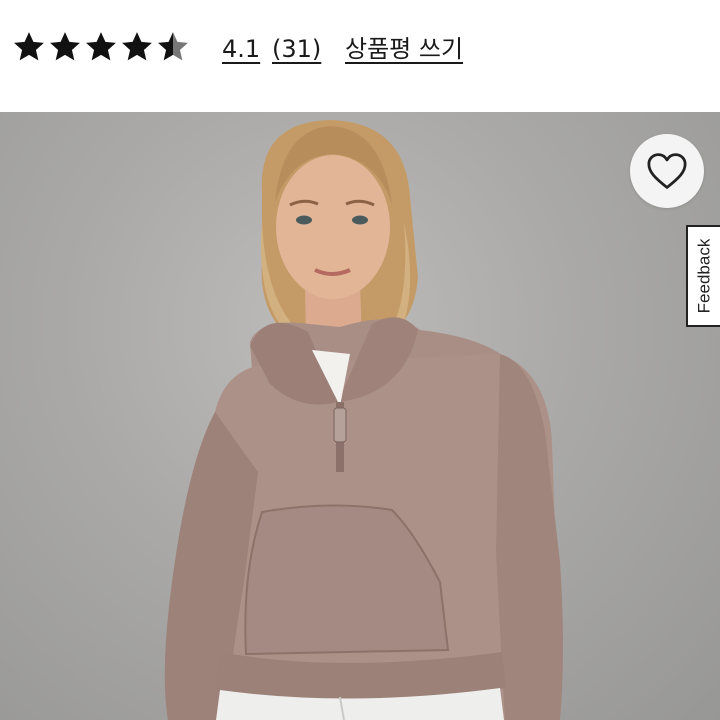 The width and height of the screenshot is (720, 720). I want to click on wishlist-button, so click(667, 171).